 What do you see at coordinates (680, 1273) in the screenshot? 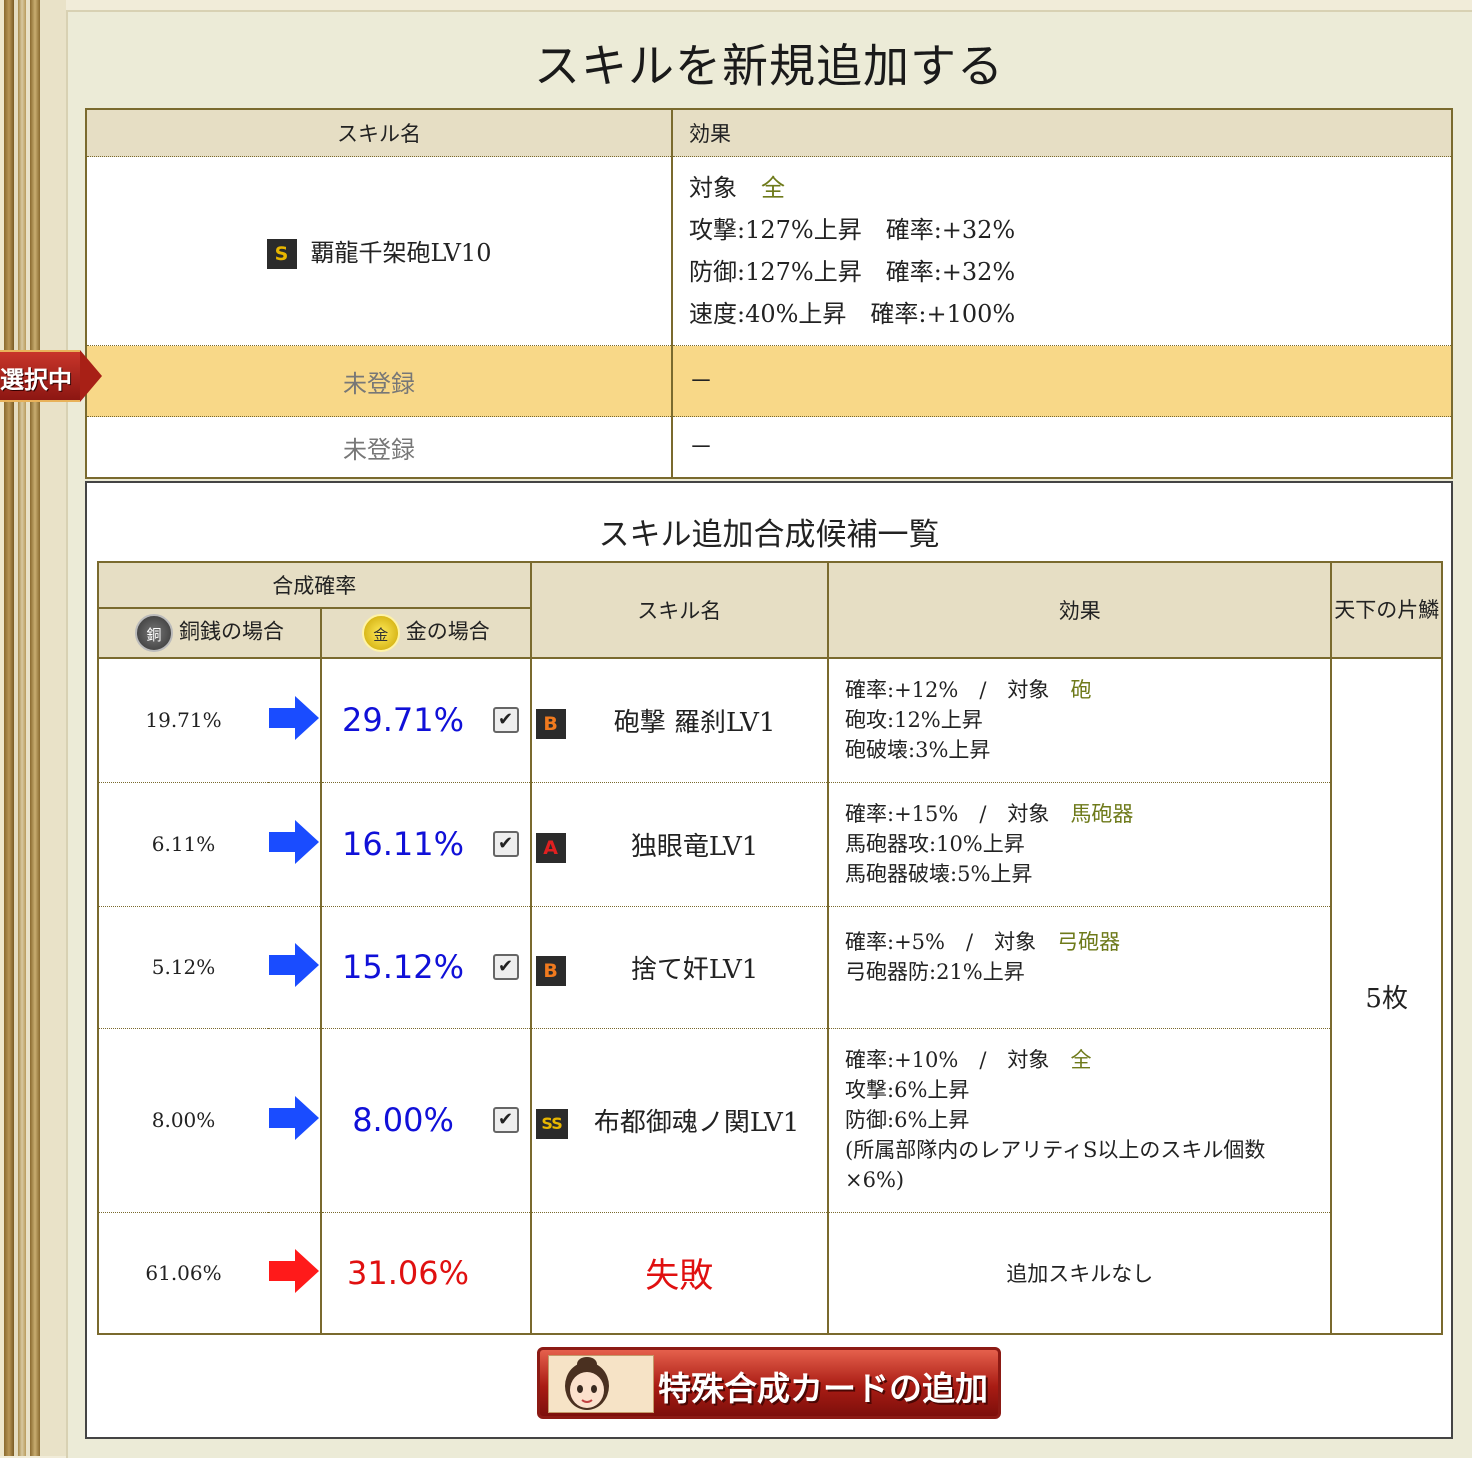
I see `fail-label: 失敗` at bounding box center [680, 1273].